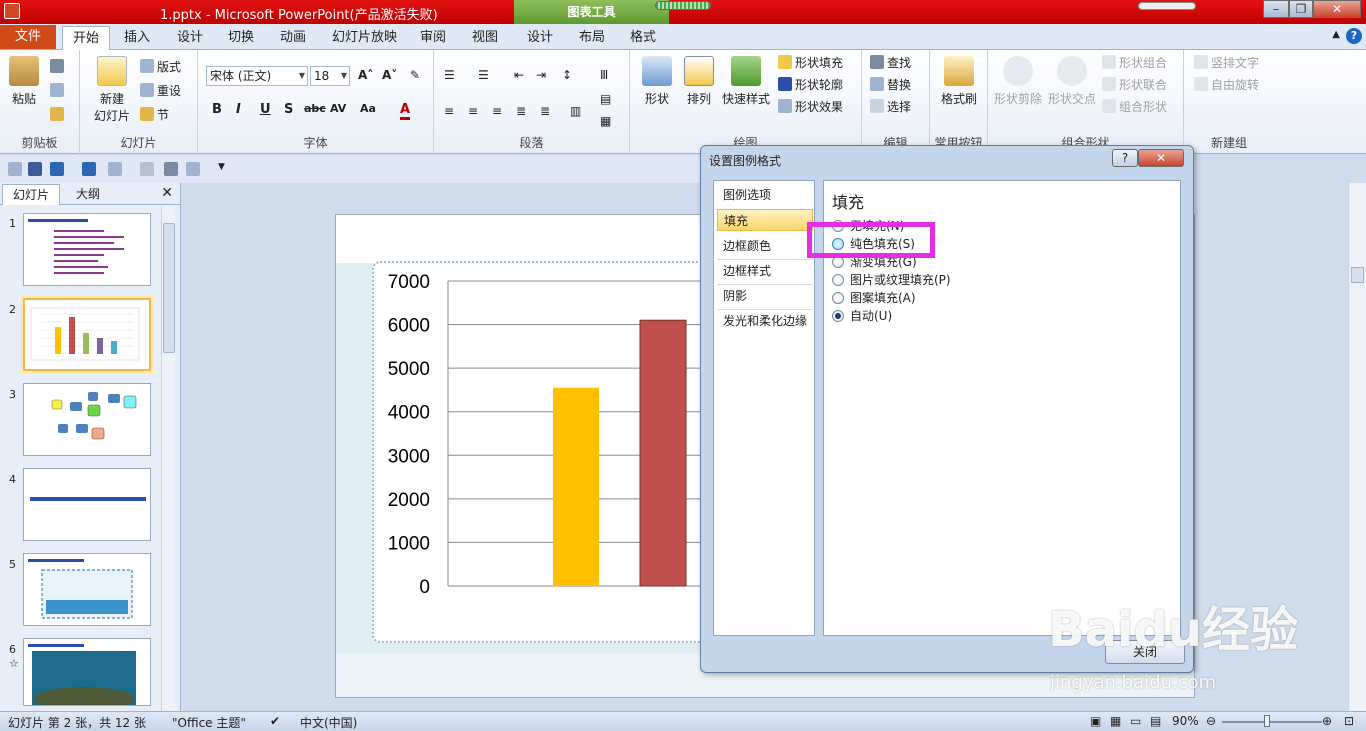  What do you see at coordinates (765, 220) in the screenshot?
I see `nav-fill: 填充` at bounding box center [765, 220].